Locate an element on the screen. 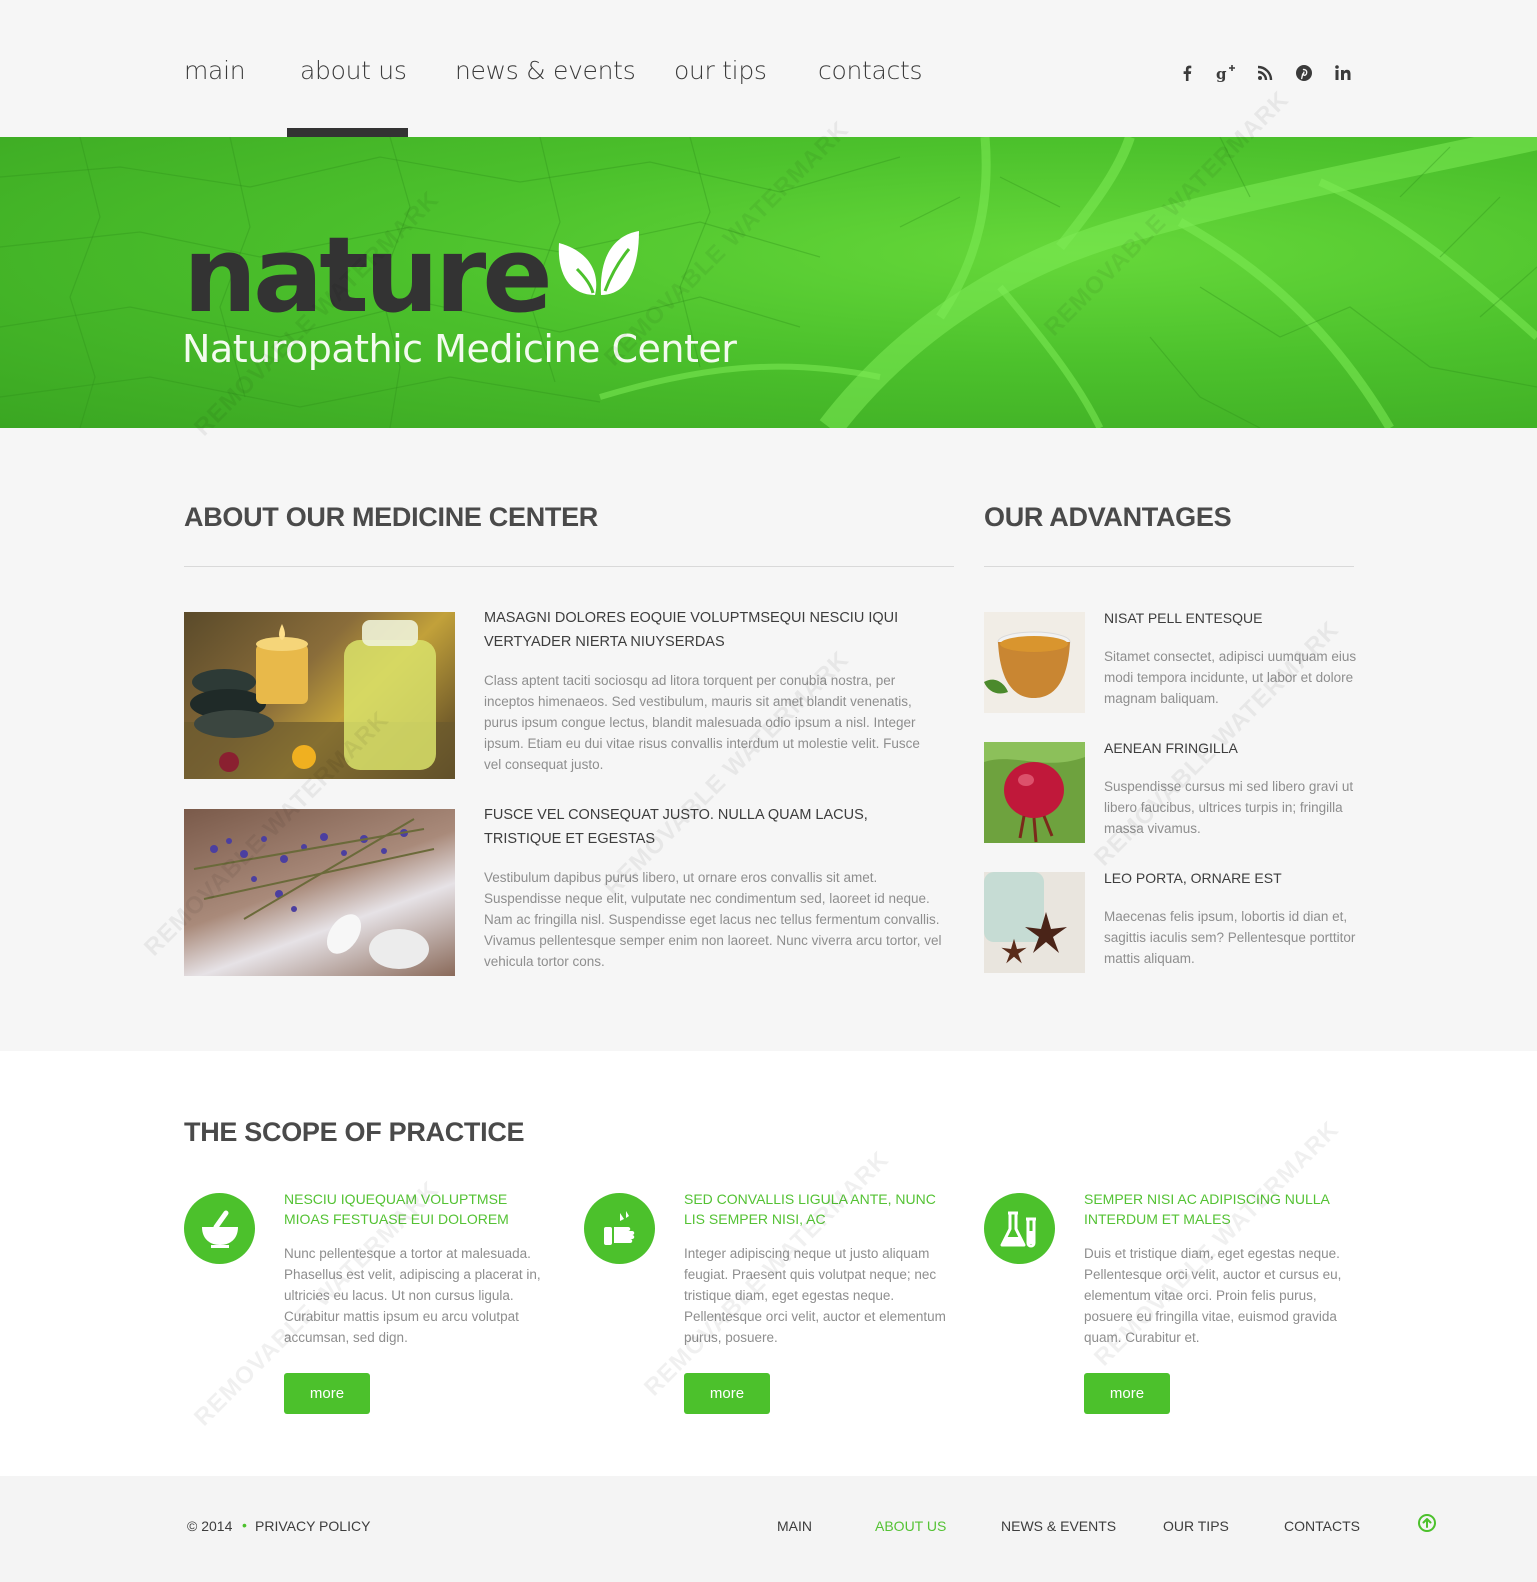 This screenshot has height=1582, width=1537. about-title: ABOUT OUR MEDICINE CENTER is located at coordinates (391, 517).